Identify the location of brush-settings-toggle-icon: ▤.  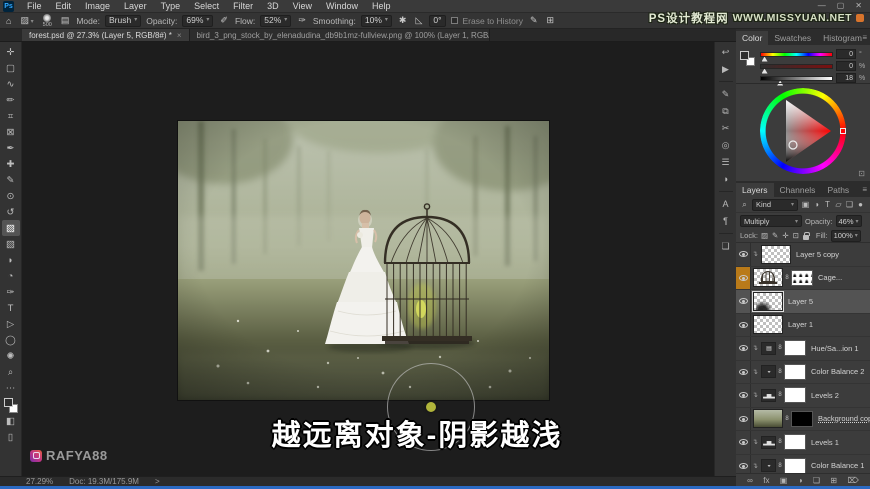
(65, 20).